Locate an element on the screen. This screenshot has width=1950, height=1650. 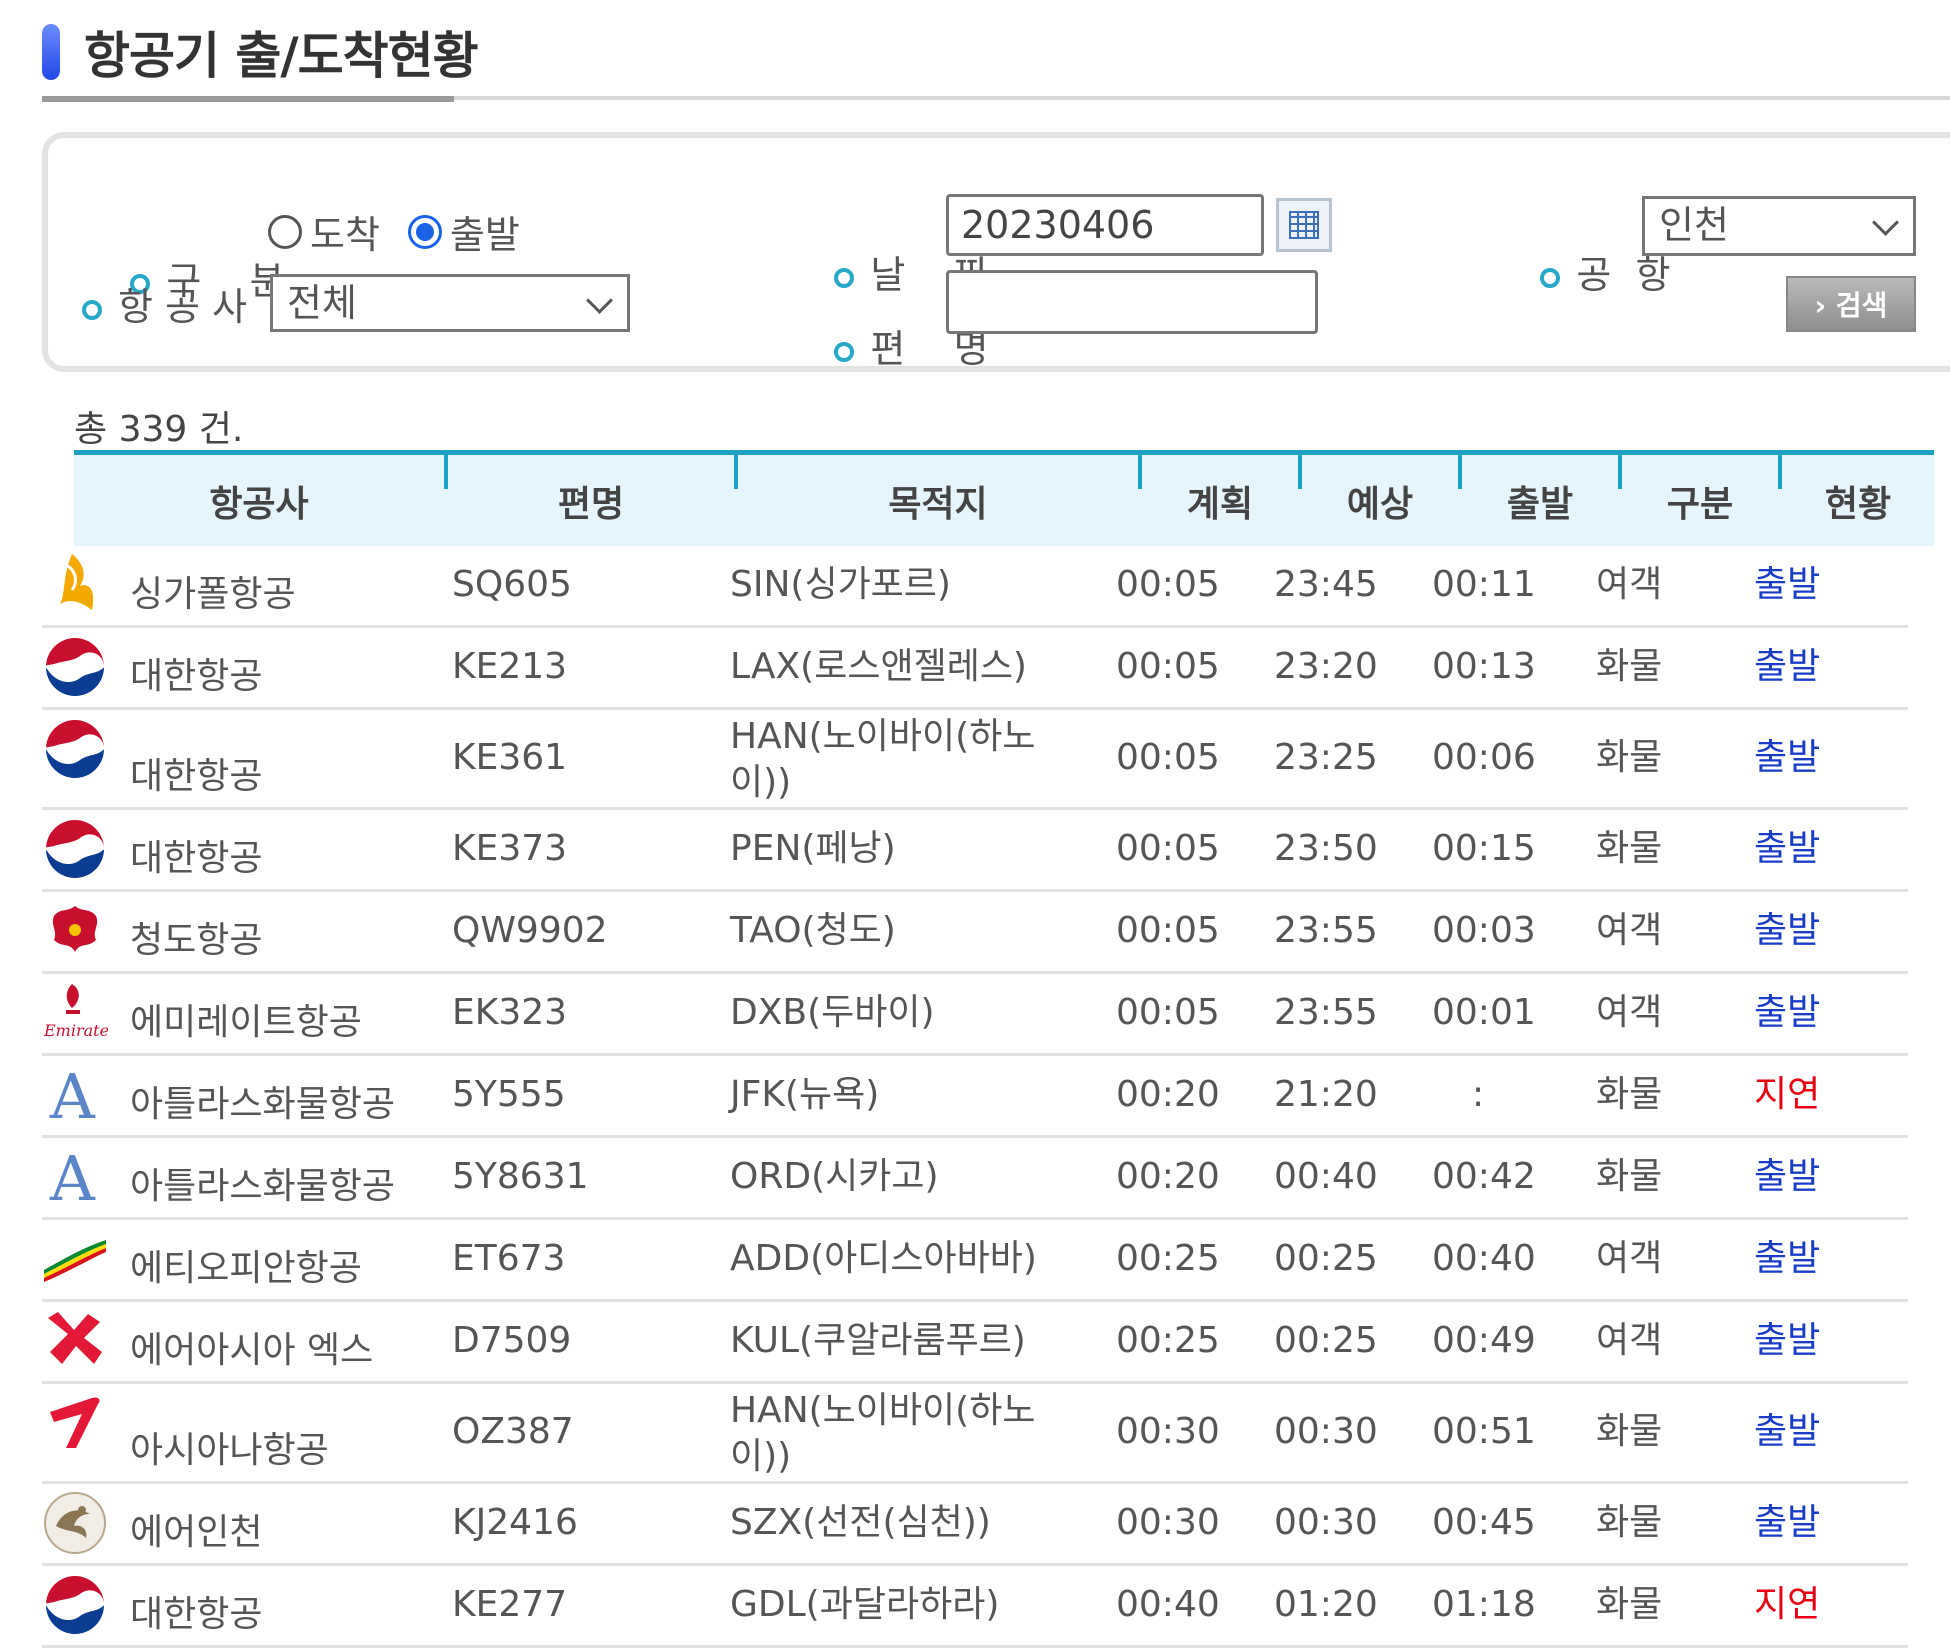
search-button: › 검색 is located at coordinates (1851, 304).